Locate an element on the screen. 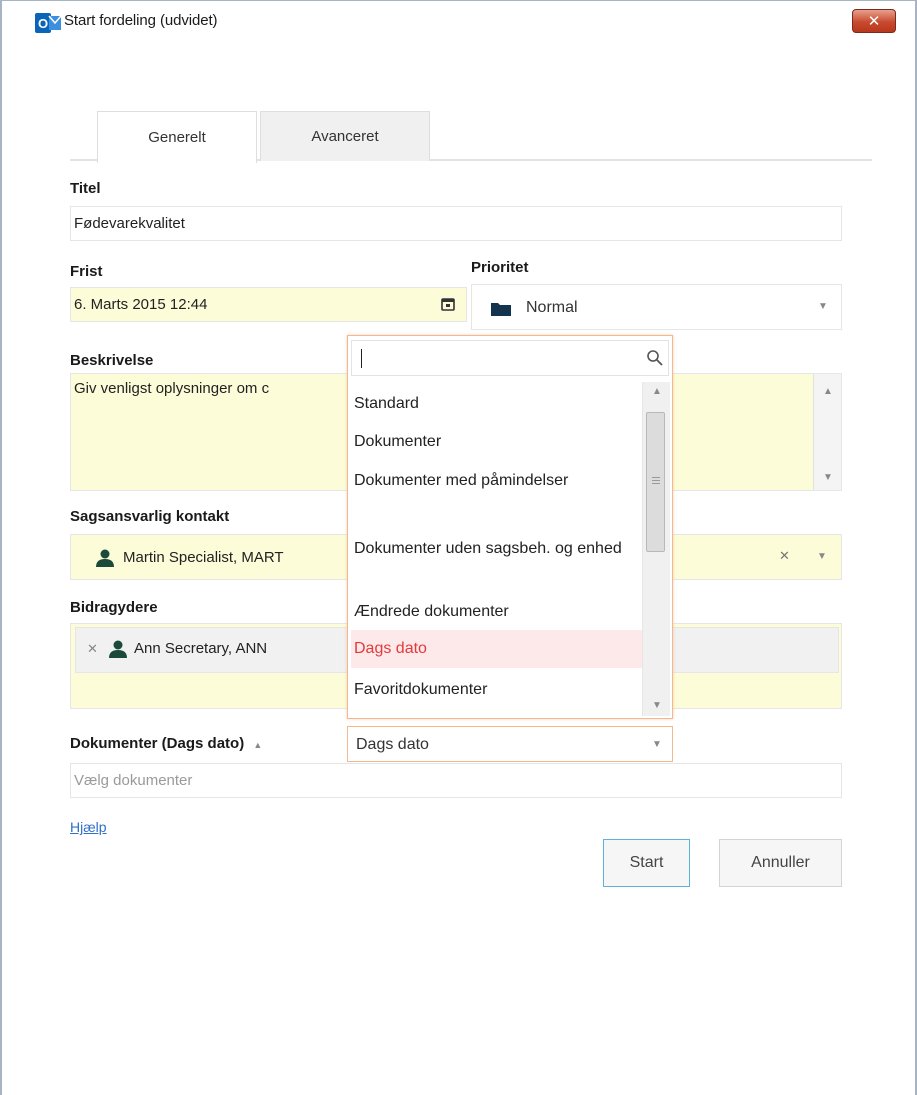  tab-avanceret: Avanceret is located at coordinates (345, 136).